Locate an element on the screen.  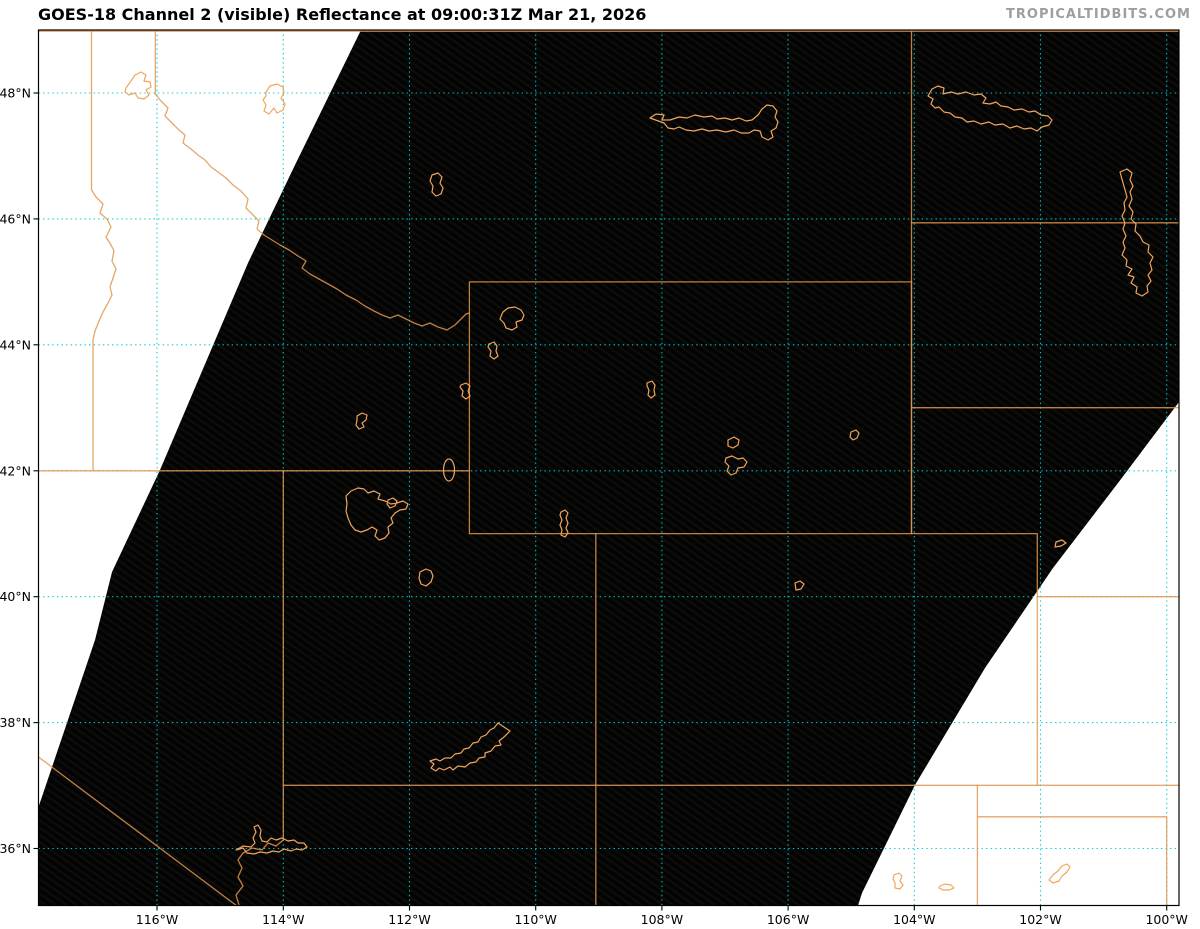
lat-label-42n: 42°N is located at coordinates (15, 470).